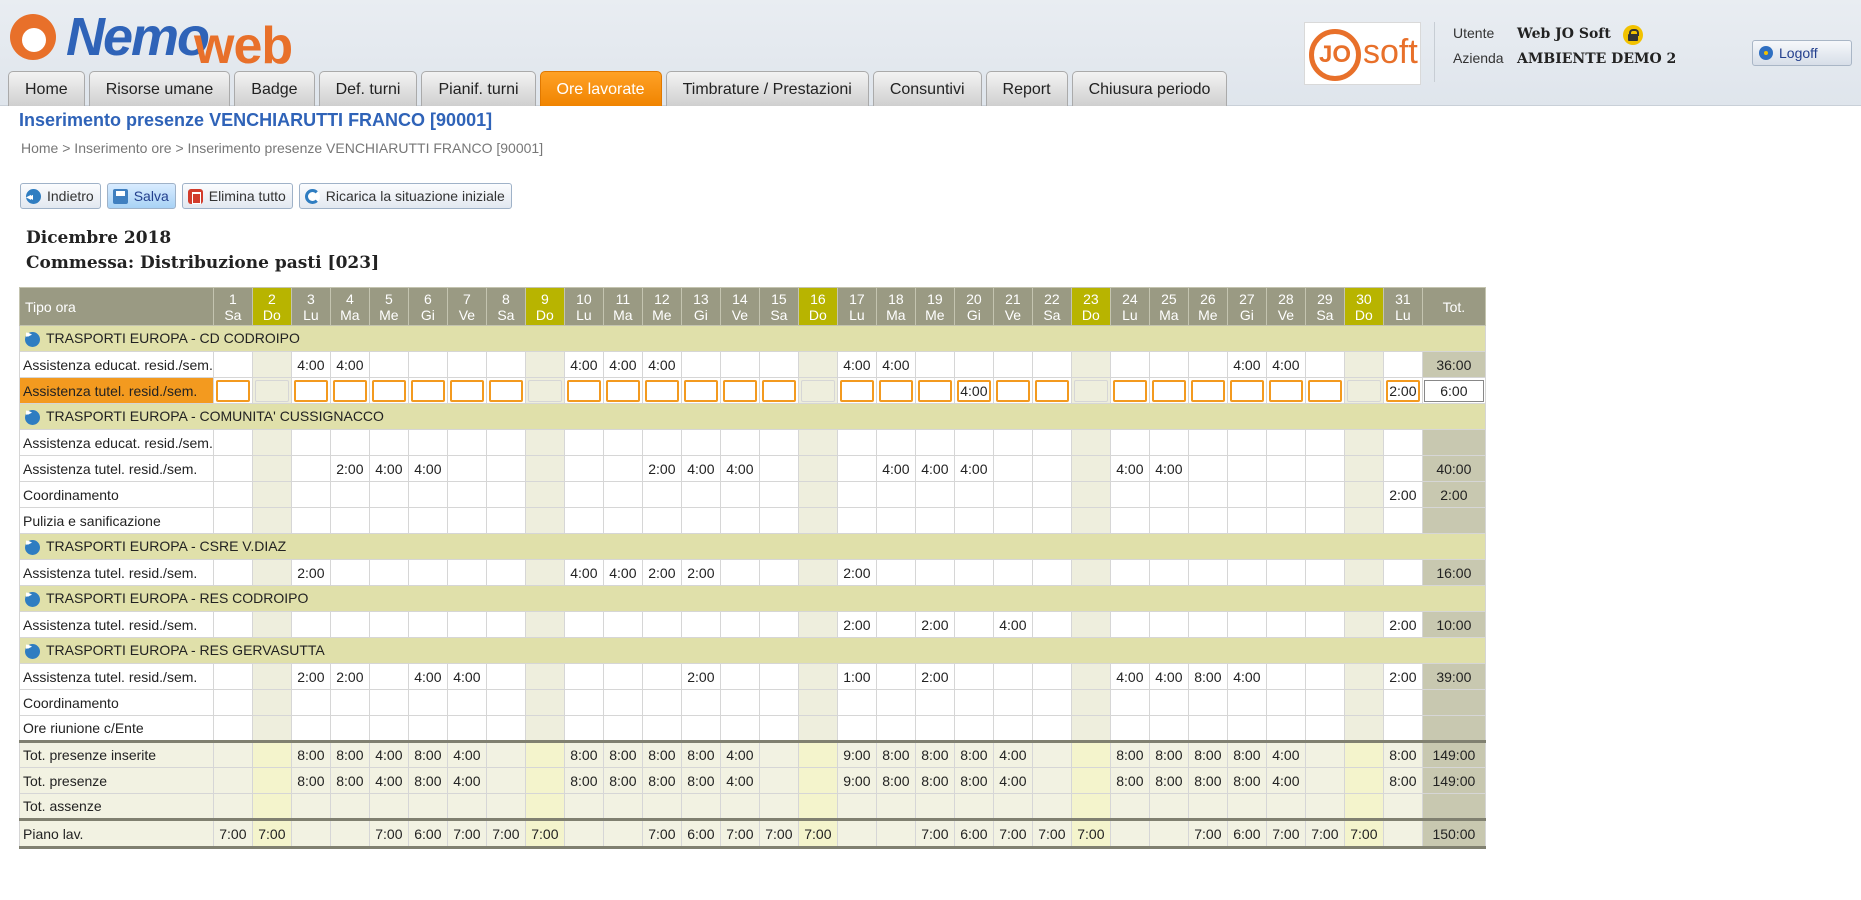 This screenshot has height=900, width=1861. What do you see at coordinates (368, 88) in the screenshot?
I see `tab-def-turni: Def. turni` at bounding box center [368, 88].